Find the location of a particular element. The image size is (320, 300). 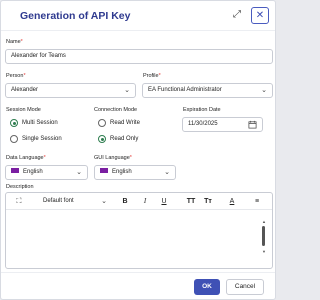

fullscreen-icon: ⛶ is located at coordinates (19, 201).